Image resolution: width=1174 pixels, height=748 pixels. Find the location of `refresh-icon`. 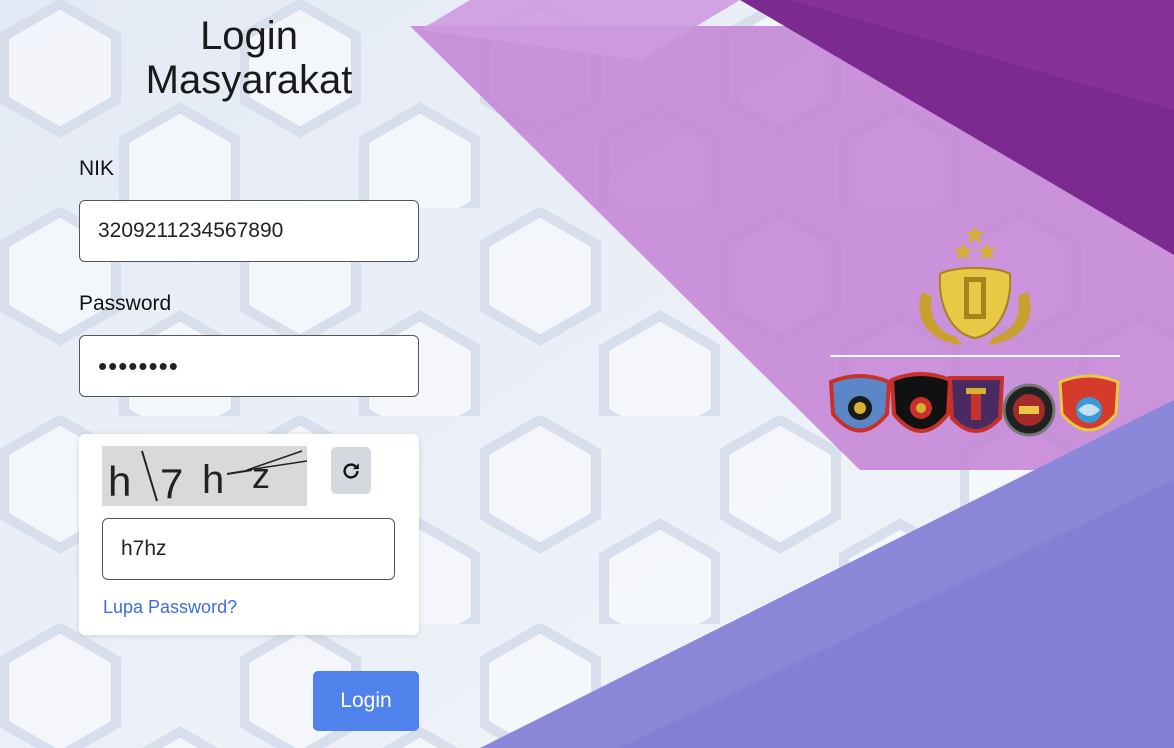

refresh-icon is located at coordinates (351, 470).